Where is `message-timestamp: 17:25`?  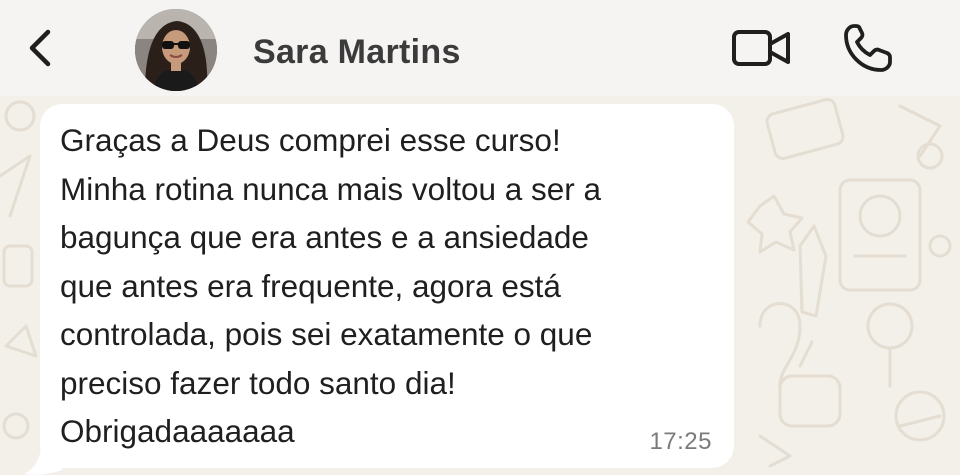 message-timestamp: 17:25 is located at coordinates (680, 441).